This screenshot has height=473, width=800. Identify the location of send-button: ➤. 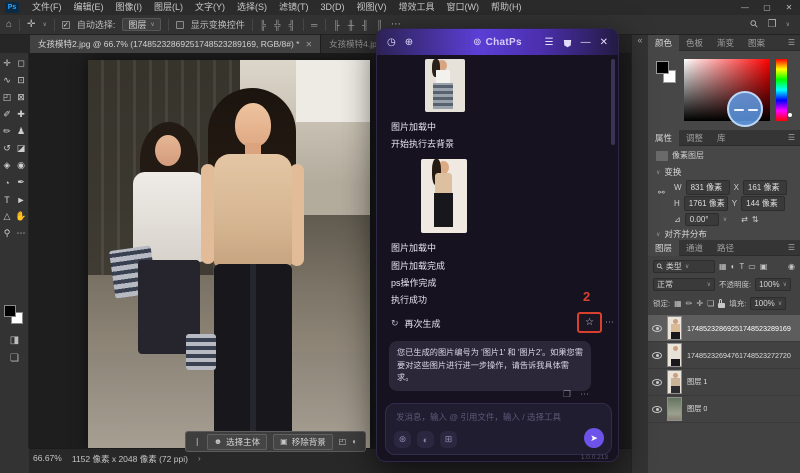
(594, 438).